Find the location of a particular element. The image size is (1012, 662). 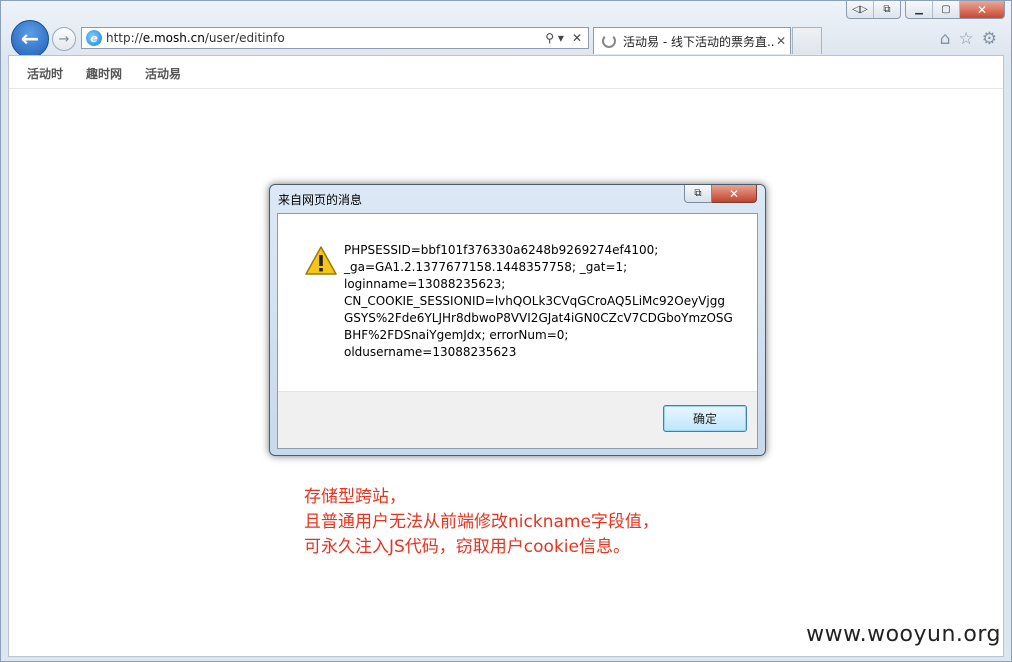

watermark: www.wooyun.org is located at coordinates (903, 634).